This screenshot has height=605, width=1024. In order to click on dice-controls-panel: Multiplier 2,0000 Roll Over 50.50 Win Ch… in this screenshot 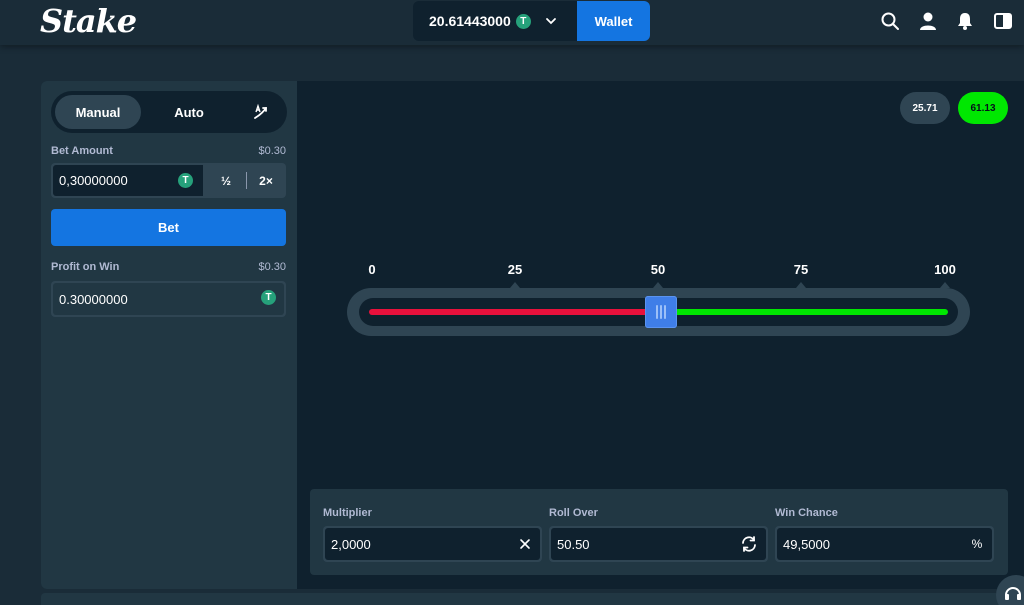, I will do `click(659, 532)`.